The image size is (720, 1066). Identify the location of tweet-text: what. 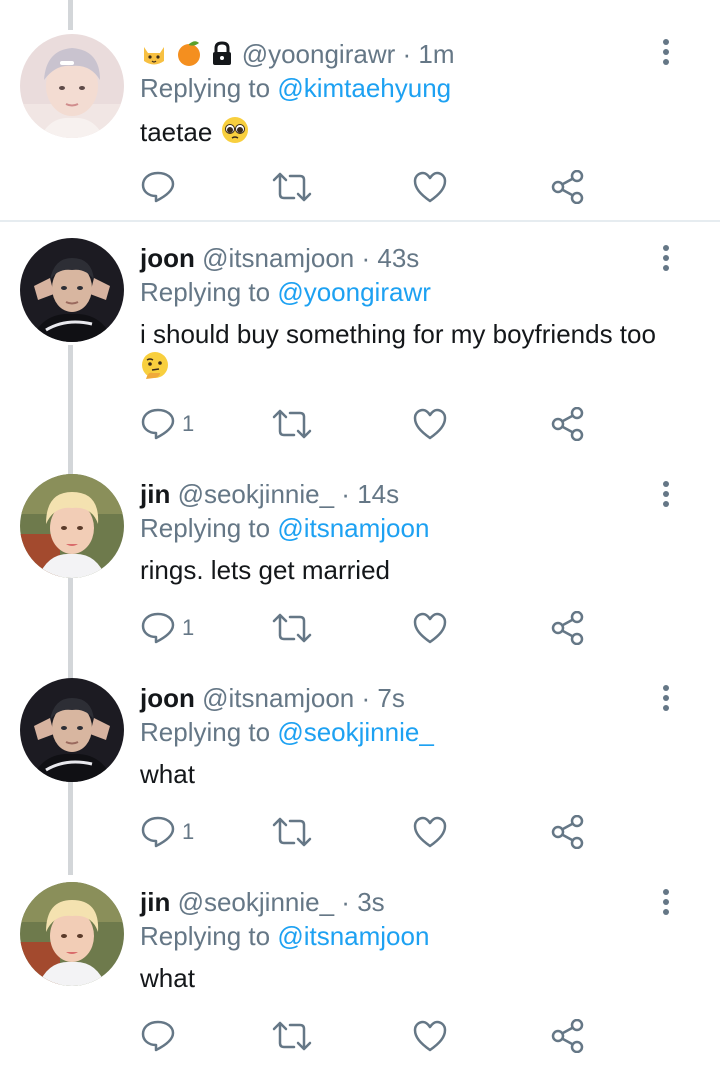
(410, 978).